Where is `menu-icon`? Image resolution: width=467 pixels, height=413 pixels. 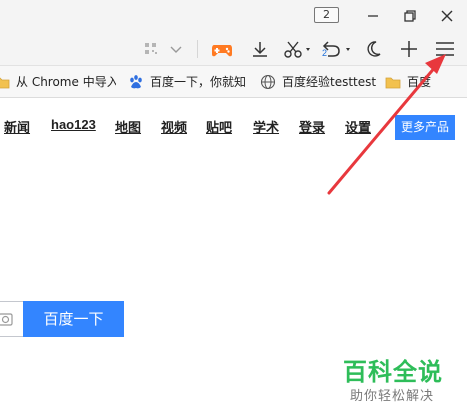 menu-icon is located at coordinates (445, 49).